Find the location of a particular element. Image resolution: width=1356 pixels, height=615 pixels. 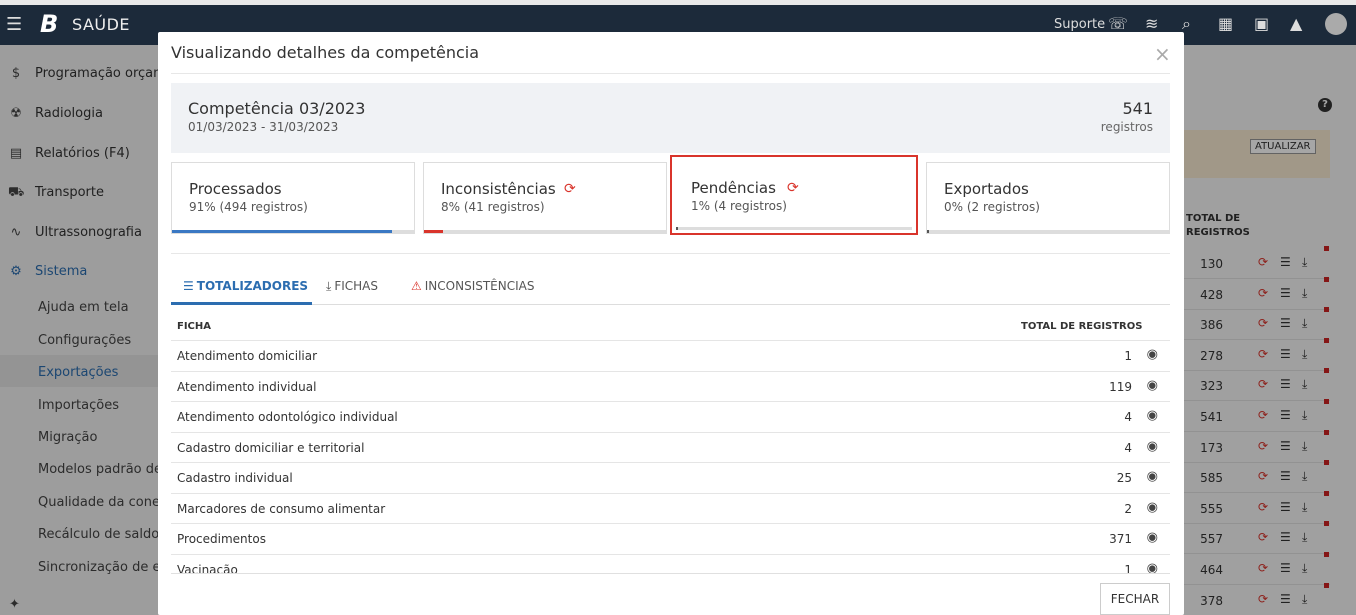

table-row: Vacinação 1 ◉ is located at coordinates (670, 563).